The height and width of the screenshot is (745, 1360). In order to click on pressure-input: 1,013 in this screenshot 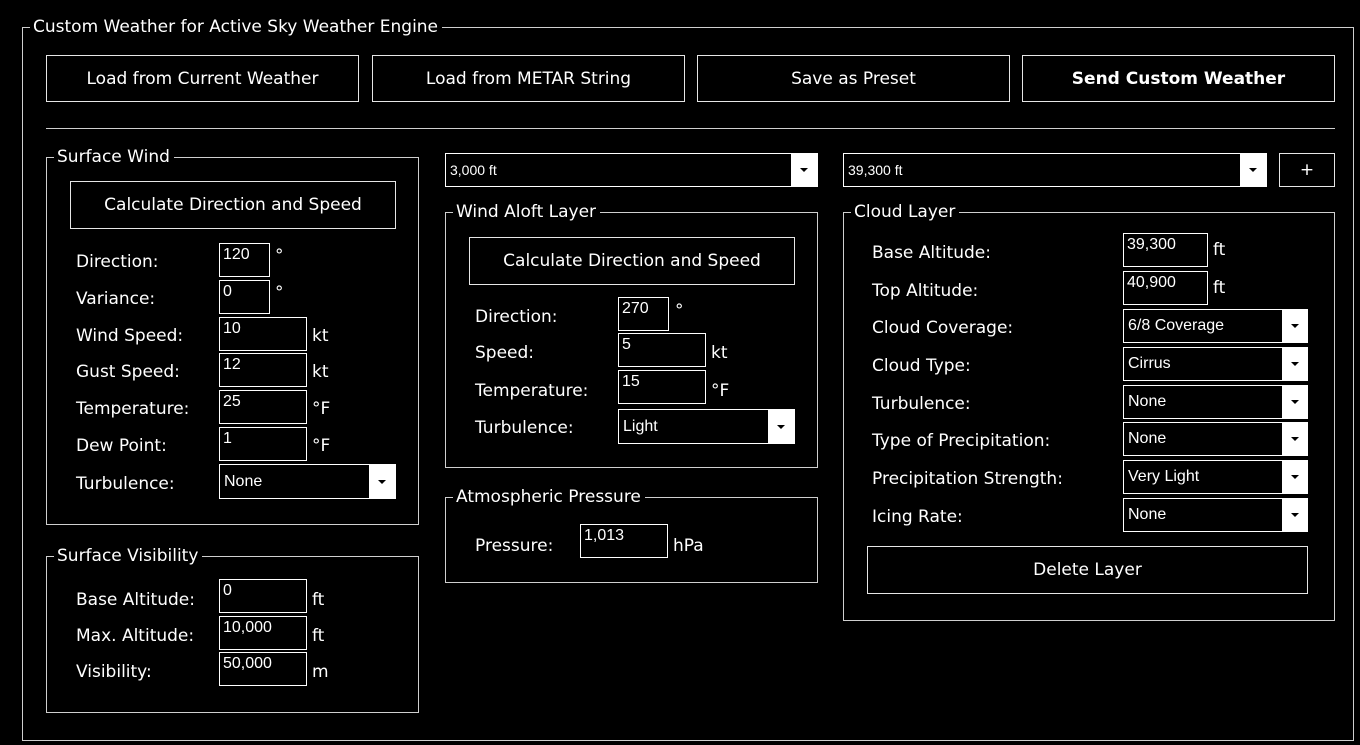, I will do `click(624, 541)`.